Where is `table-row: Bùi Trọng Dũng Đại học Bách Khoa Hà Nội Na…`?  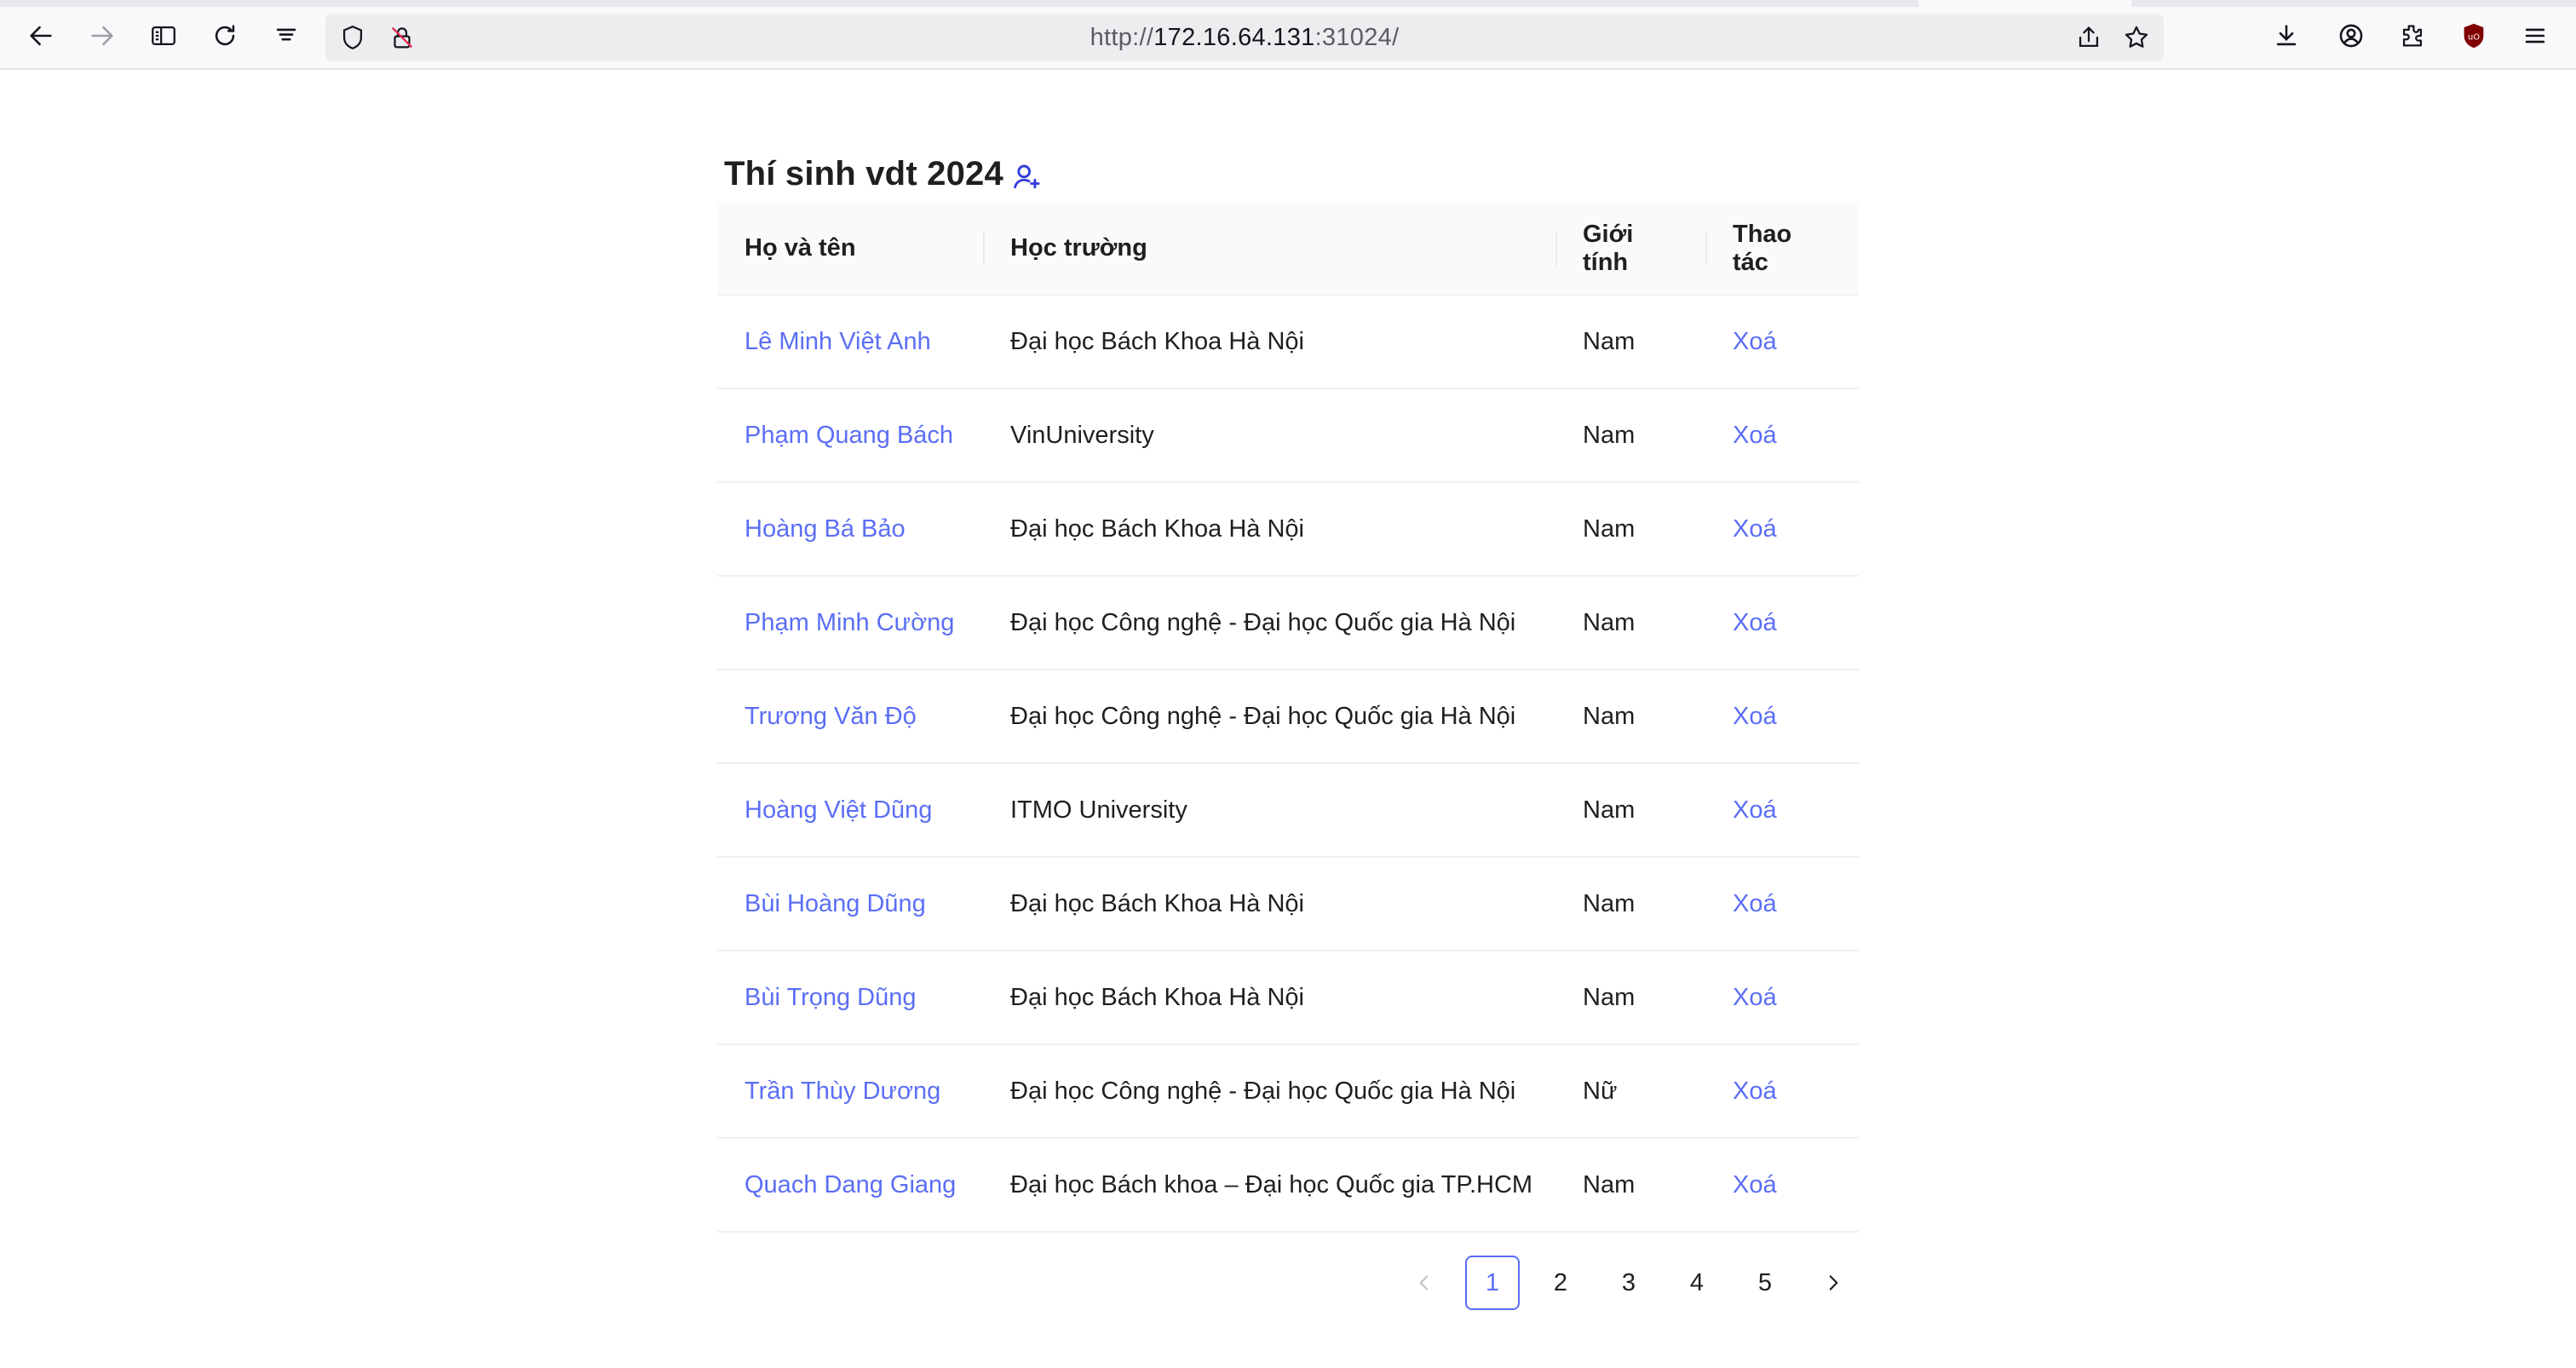 table-row: Bùi Trọng Dũng Đại học Bách Khoa Hà Nội Na… is located at coordinates (1288, 998).